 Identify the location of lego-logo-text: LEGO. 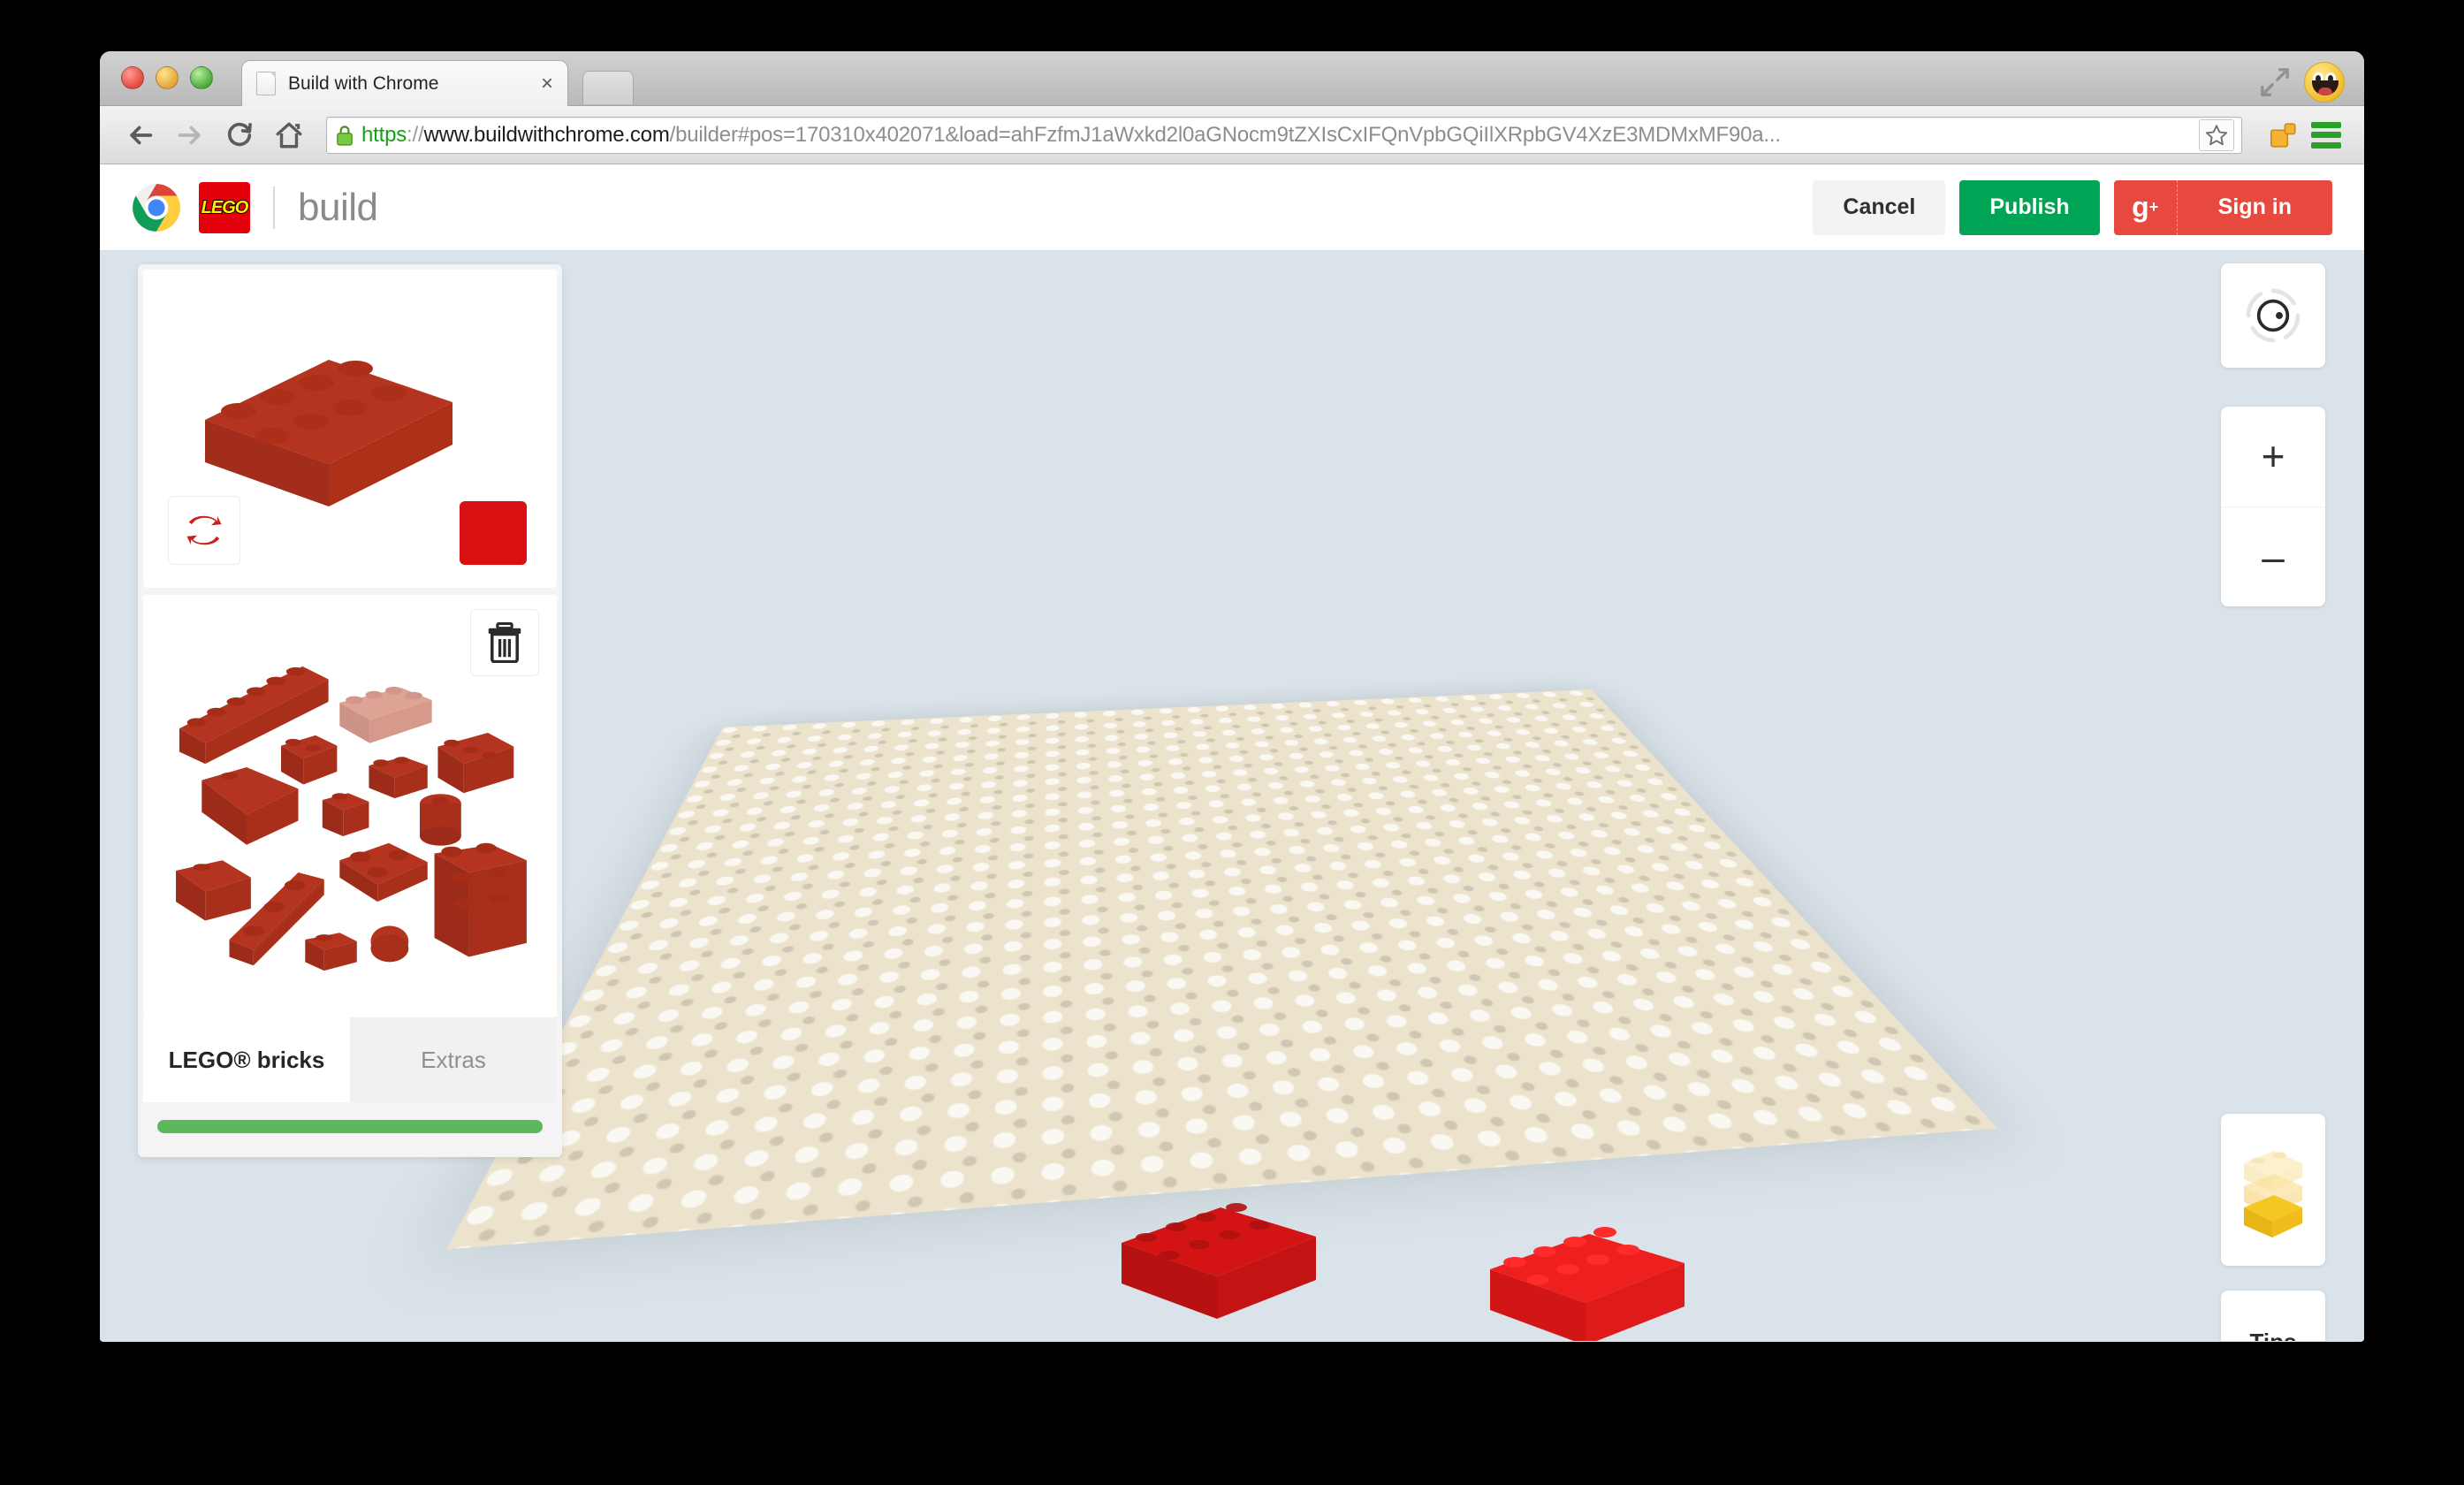
(225, 207).